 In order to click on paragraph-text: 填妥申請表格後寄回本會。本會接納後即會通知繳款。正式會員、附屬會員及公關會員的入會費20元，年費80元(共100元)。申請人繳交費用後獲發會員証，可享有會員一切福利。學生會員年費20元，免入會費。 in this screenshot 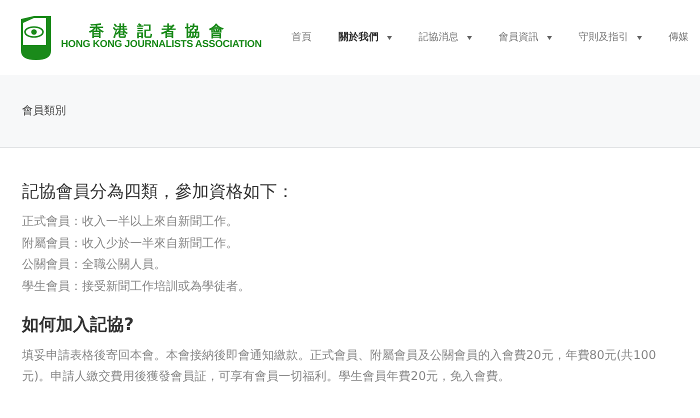, I will do `click(340, 366)`.